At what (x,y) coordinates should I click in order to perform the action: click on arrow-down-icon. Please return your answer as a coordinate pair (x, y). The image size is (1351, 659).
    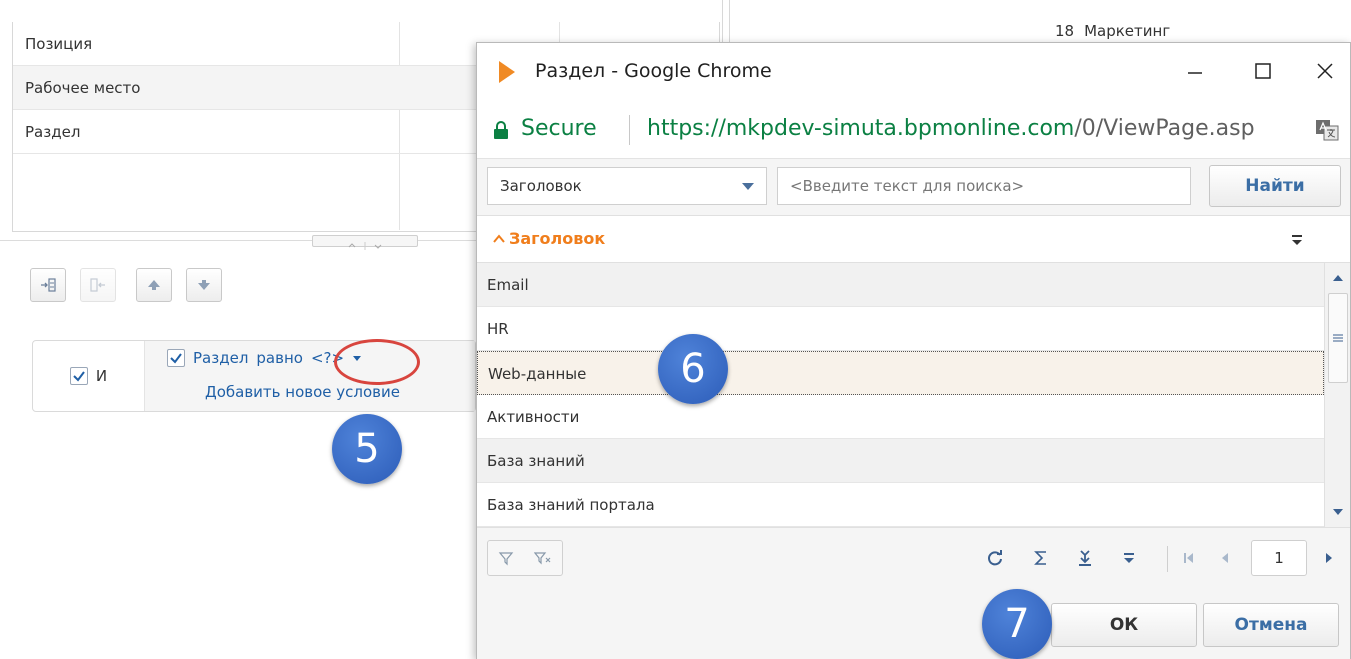
    Looking at the image, I should click on (204, 285).